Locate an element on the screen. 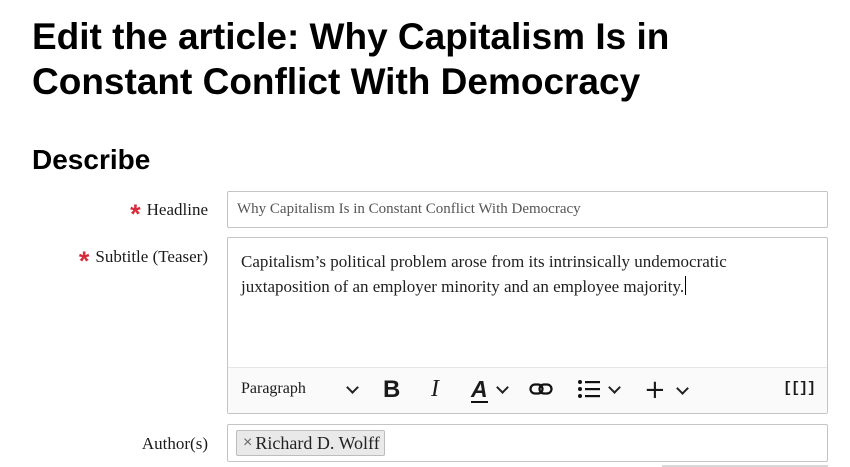 The width and height of the screenshot is (850, 467). font-color-letter: A is located at coordinates (479, 389).